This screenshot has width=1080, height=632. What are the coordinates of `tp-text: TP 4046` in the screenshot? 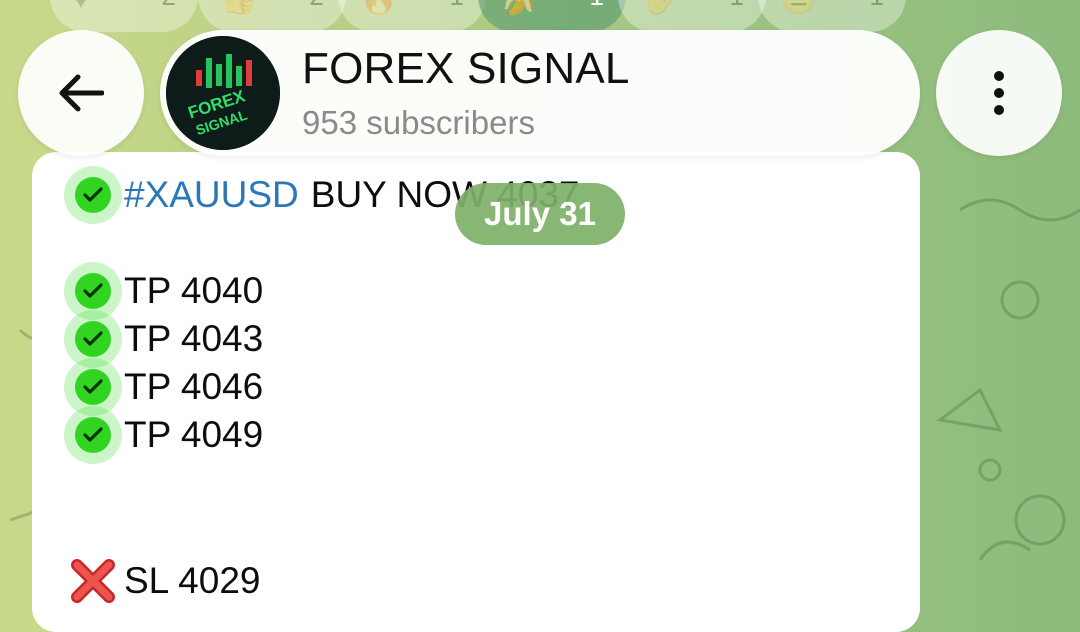 It's located at (194, 386).